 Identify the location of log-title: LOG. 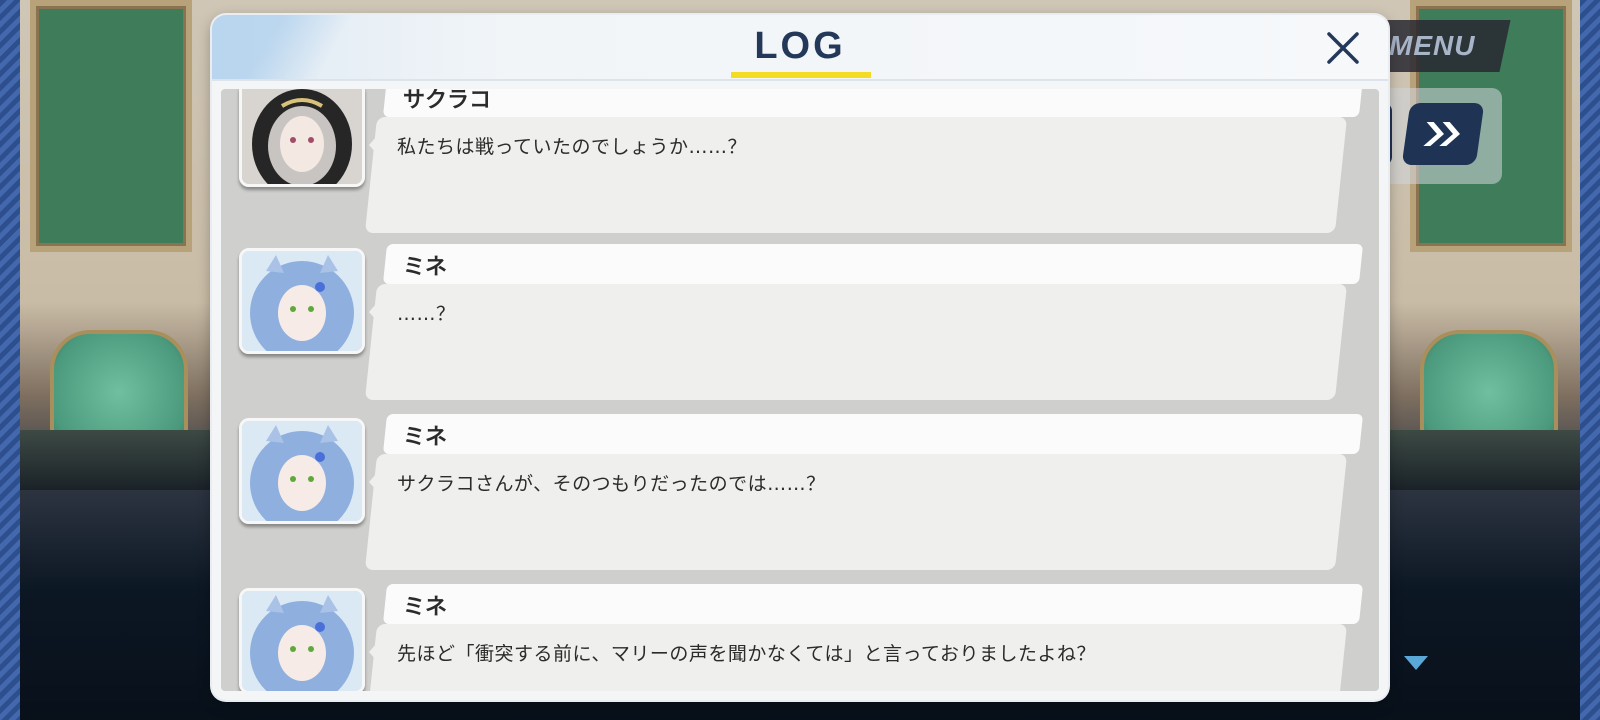
(800, 46).